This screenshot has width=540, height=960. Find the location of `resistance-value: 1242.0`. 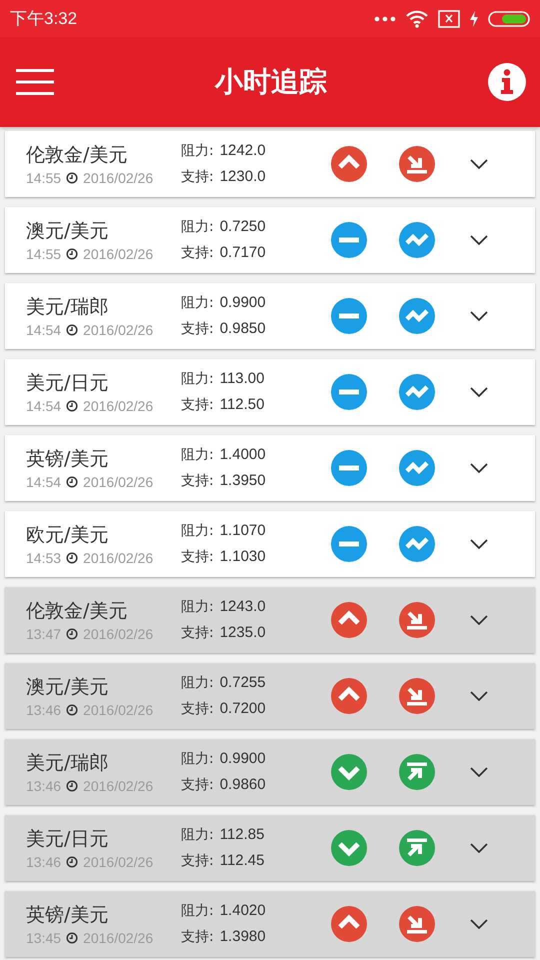

resistance-value: 1242.0 is located at coordinates (243, 150).